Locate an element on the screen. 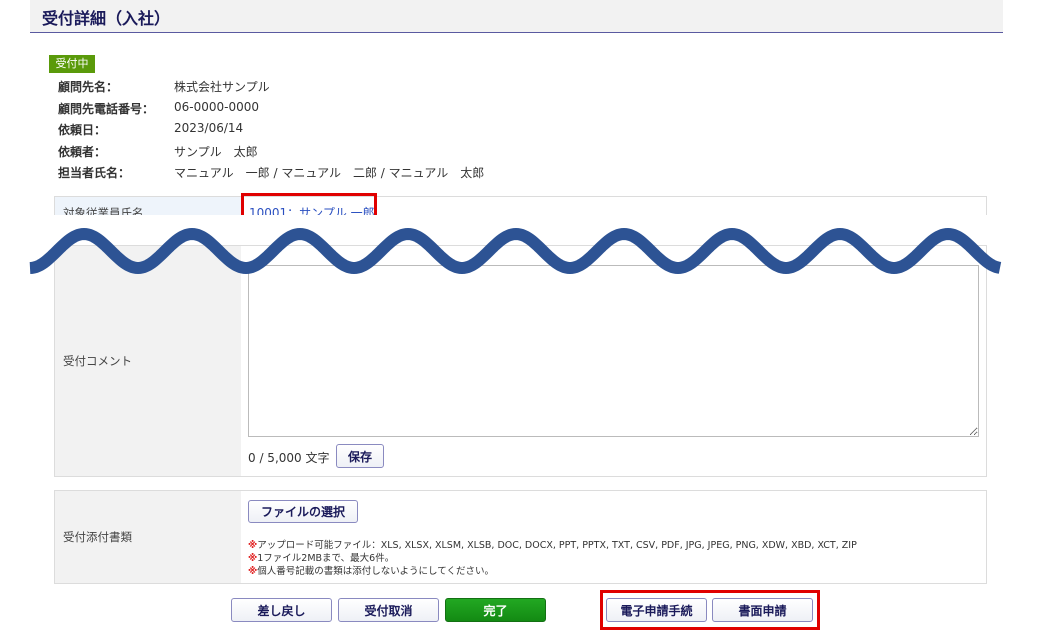  save-button: 保存 is located at coordinates (360, 456).